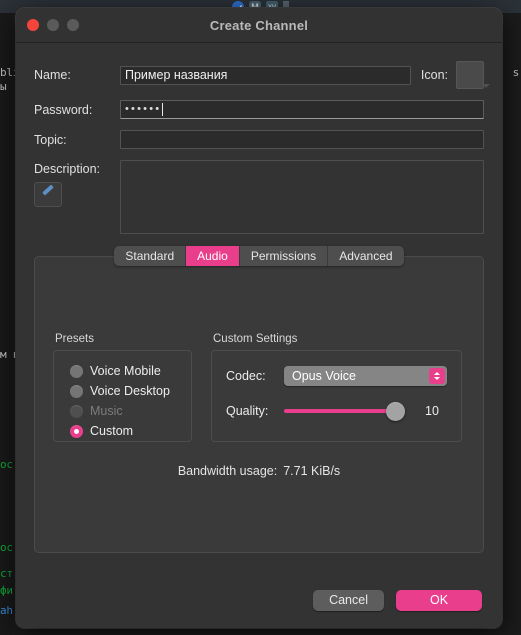 The width and height of the screenshot is (521, 635). What do you see at coordinates (3, 86) in the screenshot?
I see `bg-text-fragment: ы` at bounding box center [3, 86].